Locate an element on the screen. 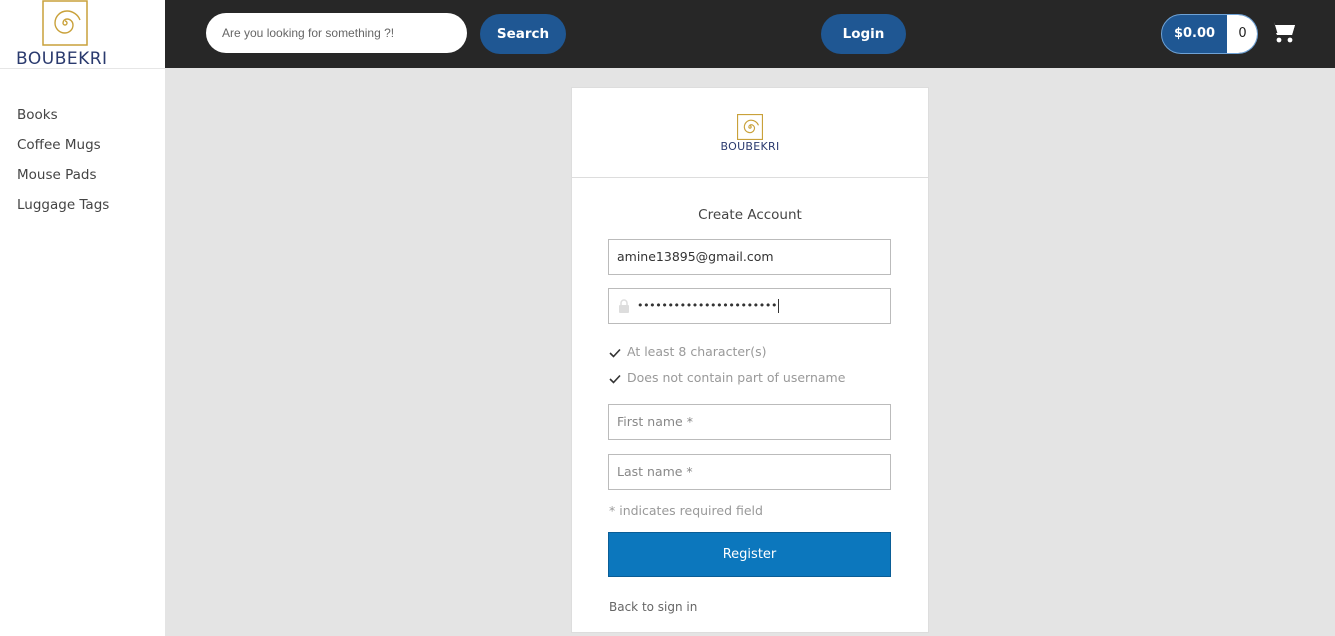 This screenshot has height=636, width=1335. cart-summary: $0.00 0 is located at coordinates (1209, 34).